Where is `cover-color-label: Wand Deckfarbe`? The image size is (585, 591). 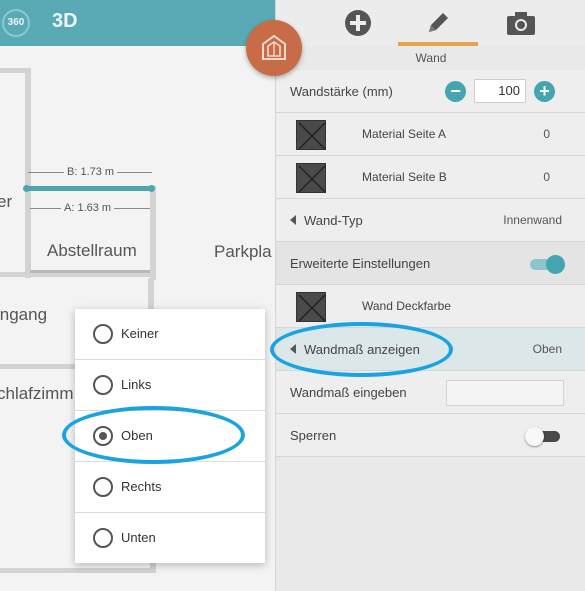 cover-color-label: Wand Deckfarbe is located at coordinates (406, 306).